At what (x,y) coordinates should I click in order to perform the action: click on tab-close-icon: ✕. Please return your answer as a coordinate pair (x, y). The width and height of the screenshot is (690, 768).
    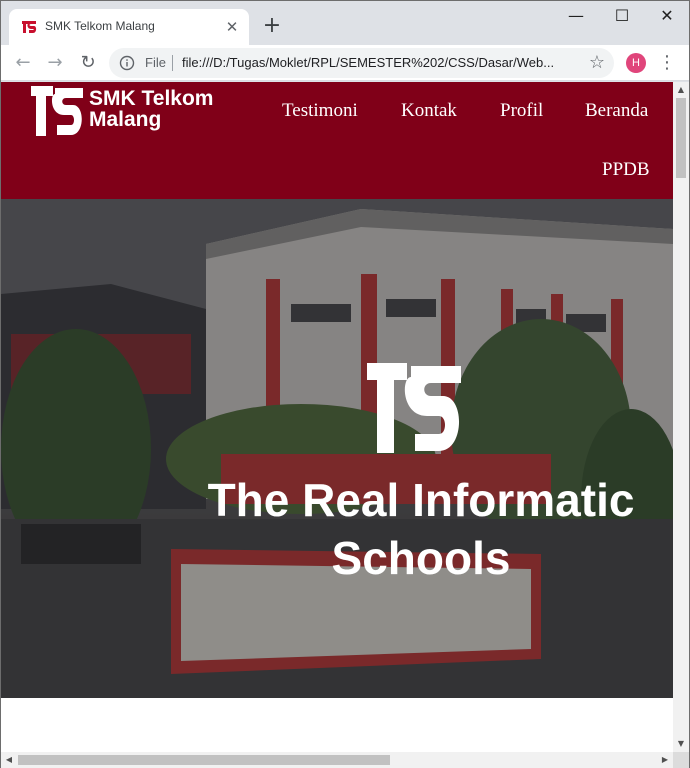
    Looking at the image, I should click on (232, 27).